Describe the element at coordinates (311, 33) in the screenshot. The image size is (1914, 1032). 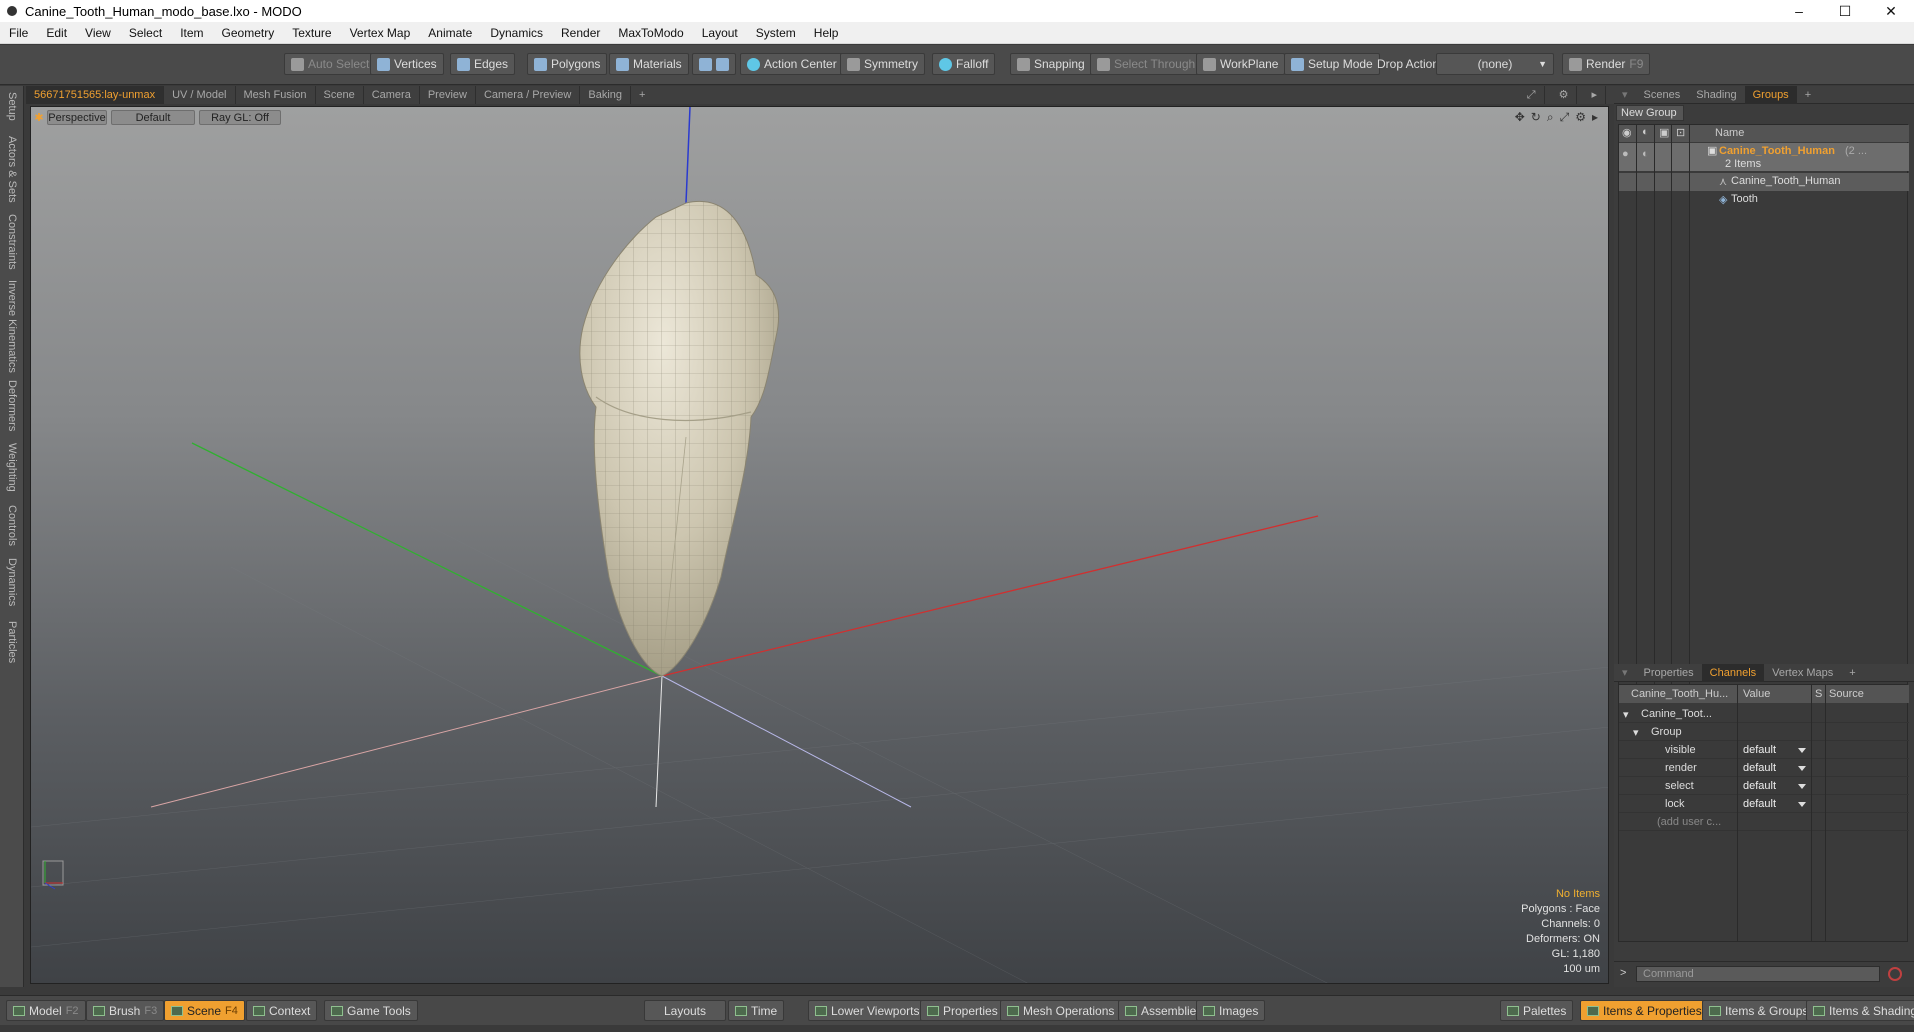
I see `menu-texture: Texture` at that location.